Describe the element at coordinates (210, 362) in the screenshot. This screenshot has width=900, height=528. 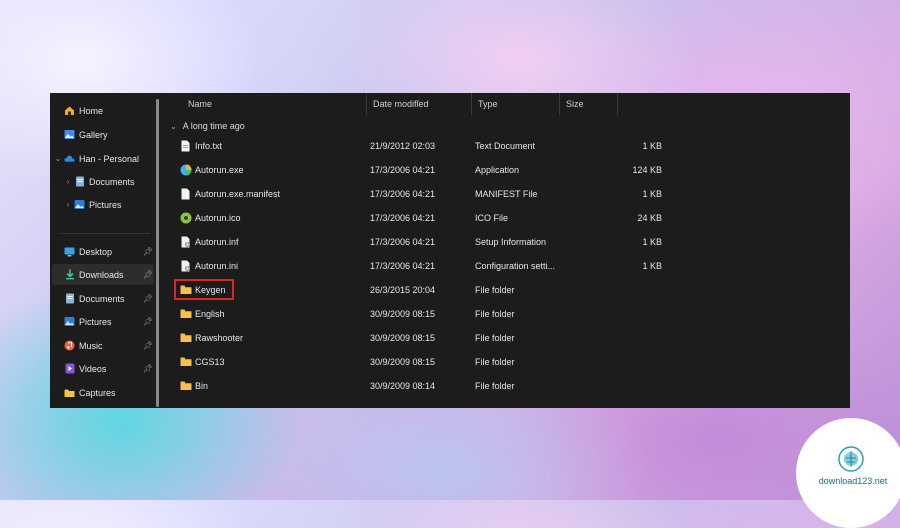
I see `file-name: CGS13` at that location.